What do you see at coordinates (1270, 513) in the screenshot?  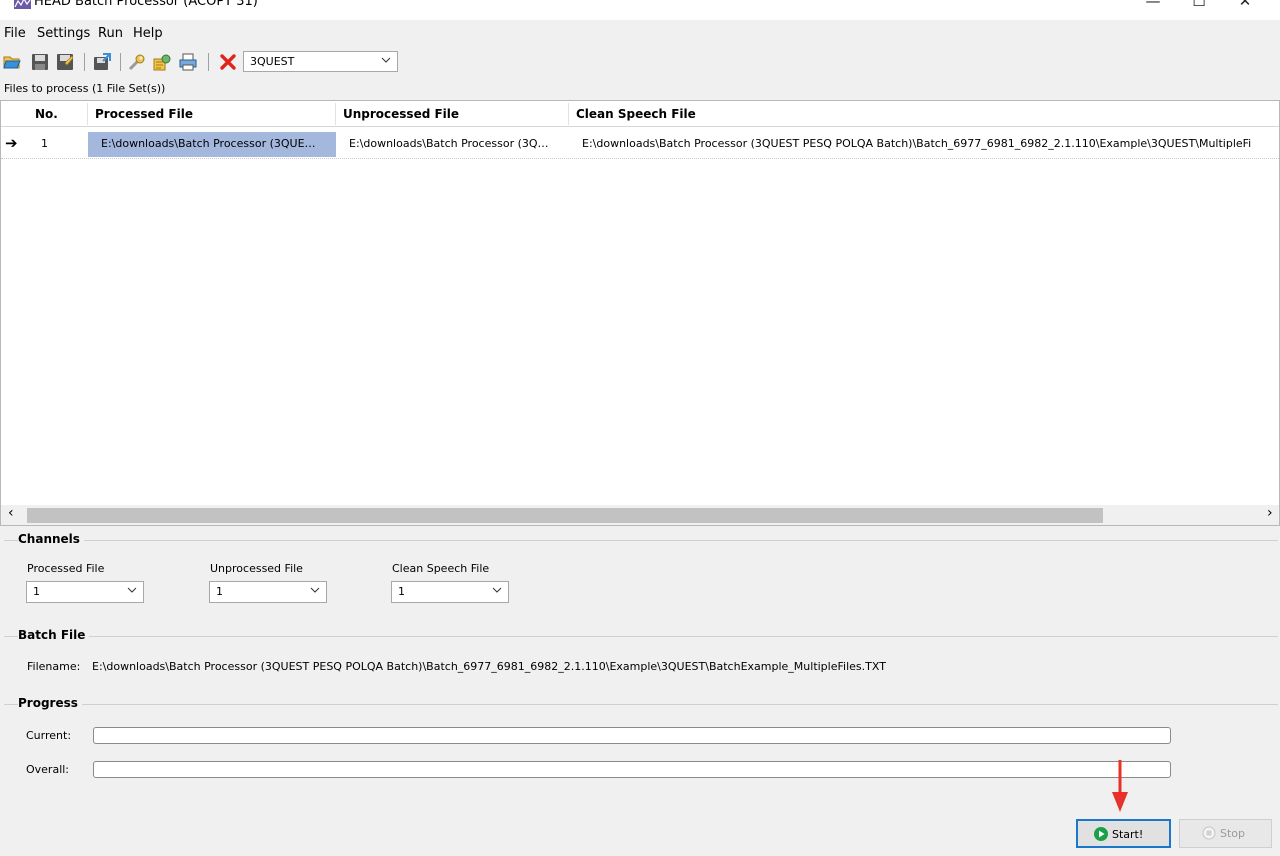 I see `scroll-right-button: ›` at bounding box center [1270, 513].